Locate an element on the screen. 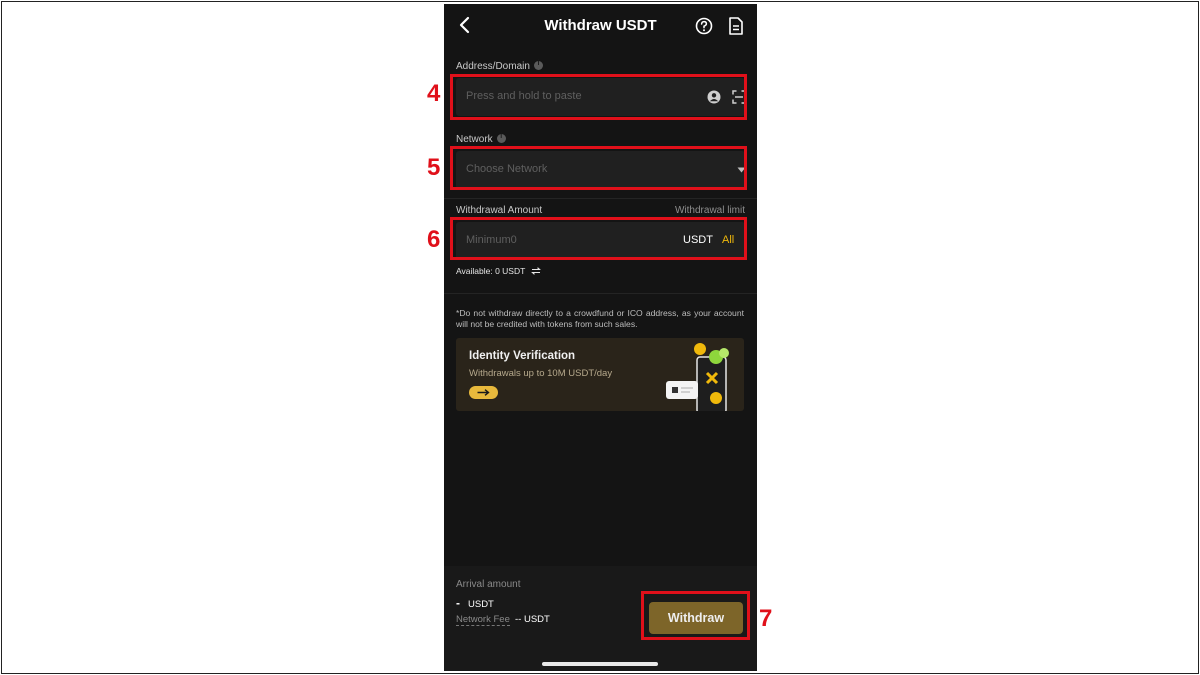  network-fee-value: -- USDT is located at coordinates (532, 619).